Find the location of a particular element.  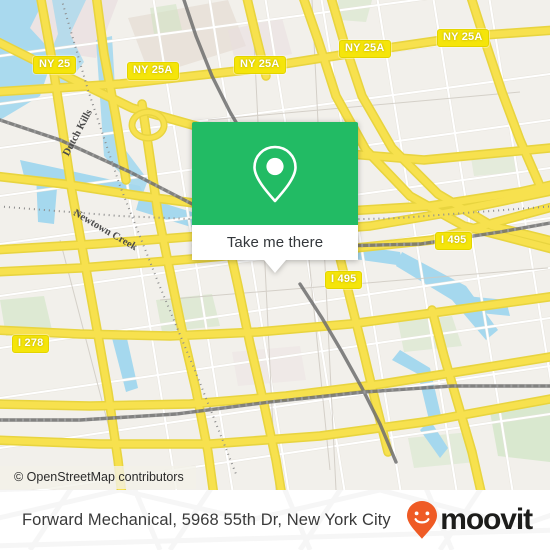

popup-header is located at coordinates (275, 173).